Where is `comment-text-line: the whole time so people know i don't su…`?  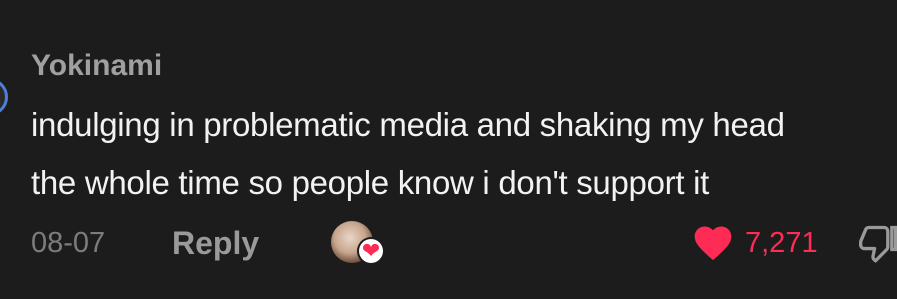 comment-text-line: the whole time so people know i don't su… is located at coordinates (370, 182).